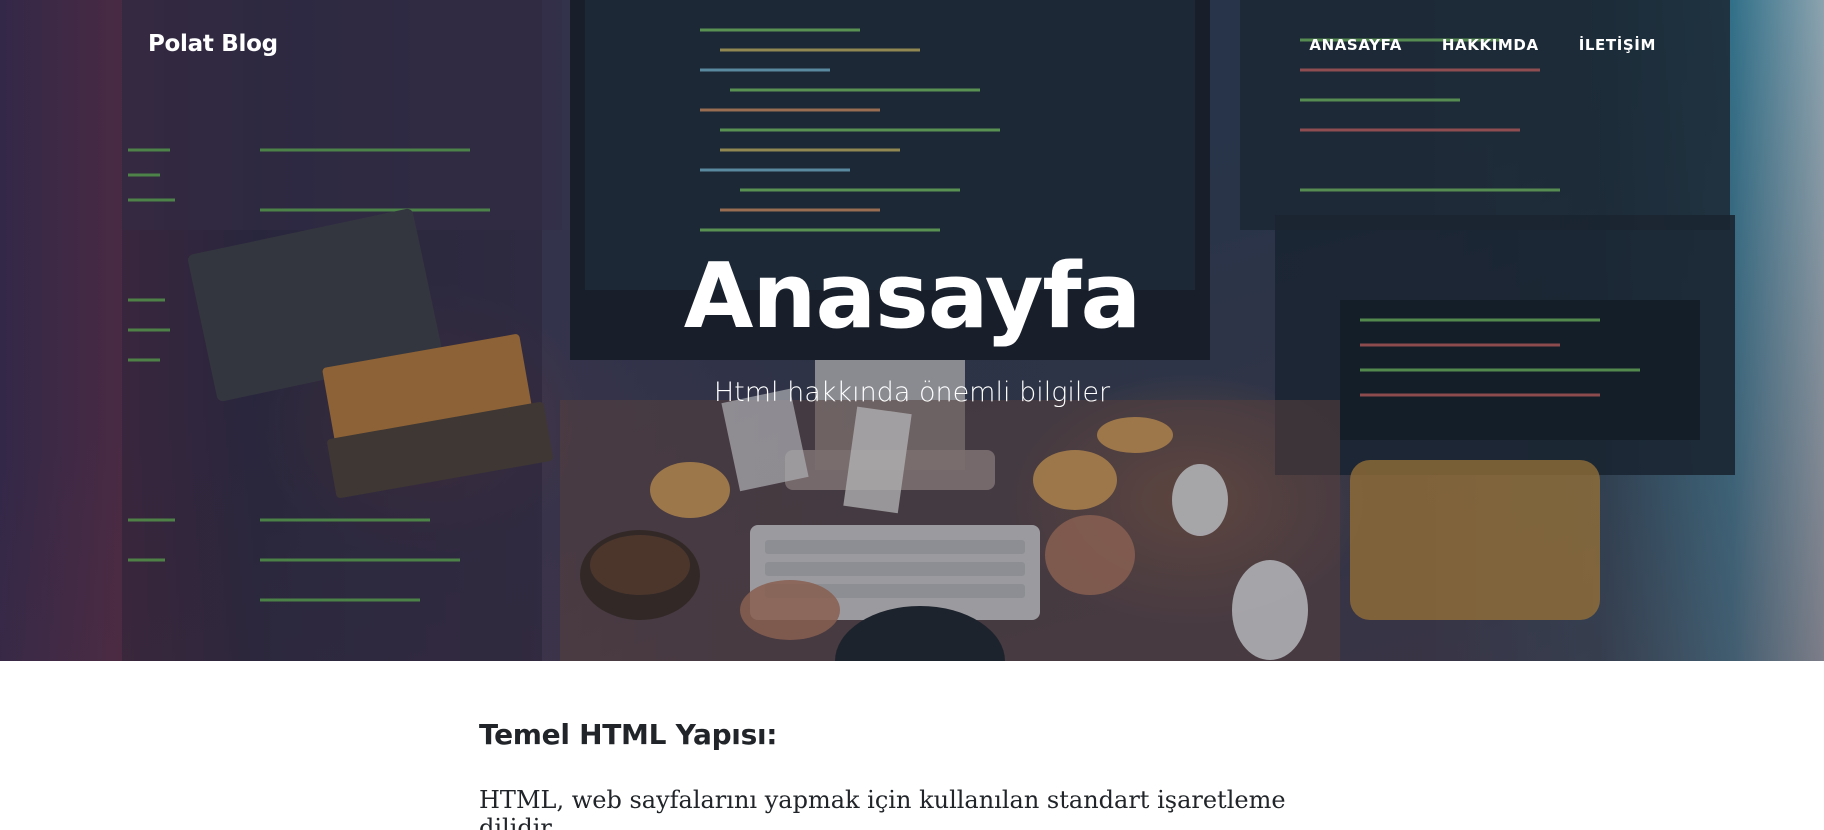 This screenshot has width=1824, height=830. What do you see at coordinates (912, 392) in the screenshot?
I see `page-subtitle: Html hakkında önemli bilgiler` at bounding box center [912, 392].